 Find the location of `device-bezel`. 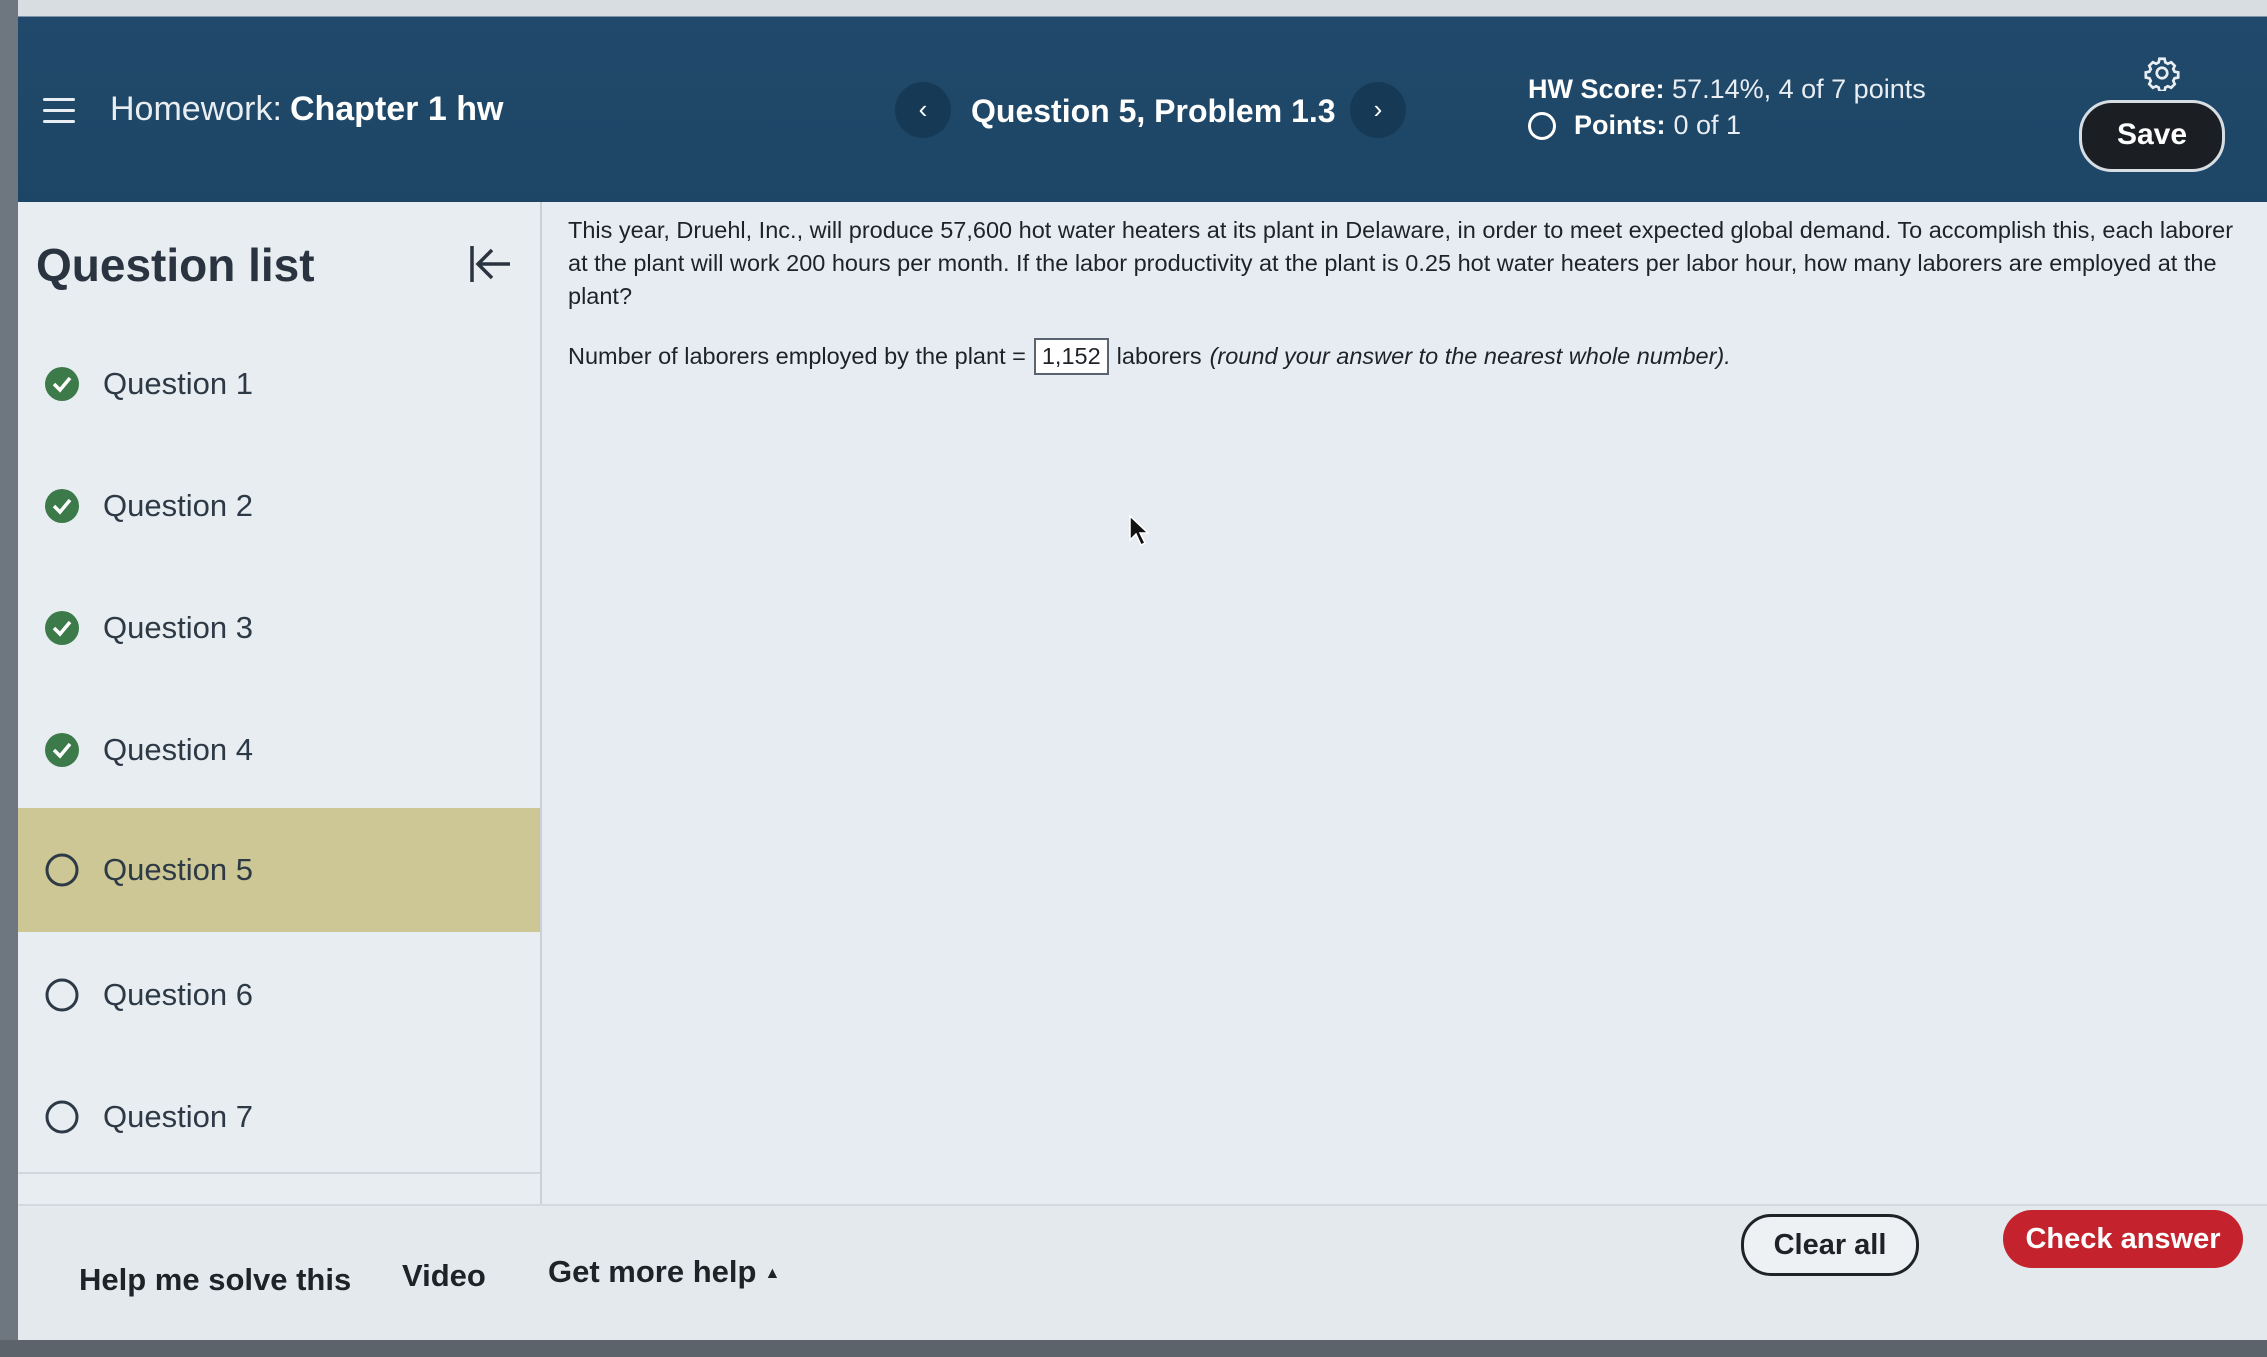

device-bezel is located at coordinates (1133, 1348).